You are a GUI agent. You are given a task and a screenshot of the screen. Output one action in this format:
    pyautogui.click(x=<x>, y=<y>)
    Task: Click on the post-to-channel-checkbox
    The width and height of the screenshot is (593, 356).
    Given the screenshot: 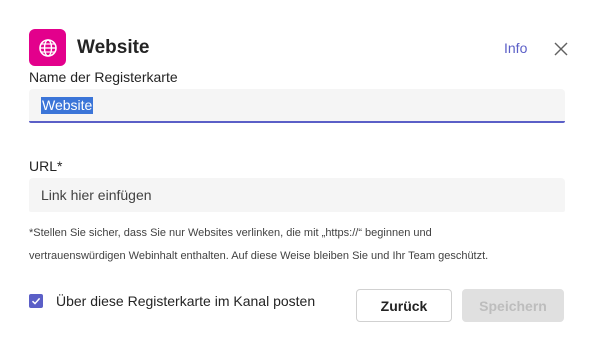 What is the action you would take?
    pyautogui.click(x=36, y=301)
    